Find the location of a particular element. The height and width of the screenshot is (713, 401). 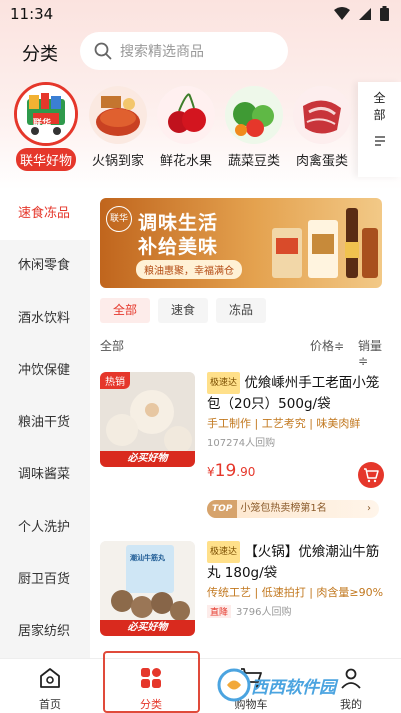

all-categories-label: 全部 is located at coordinates (379, 106).